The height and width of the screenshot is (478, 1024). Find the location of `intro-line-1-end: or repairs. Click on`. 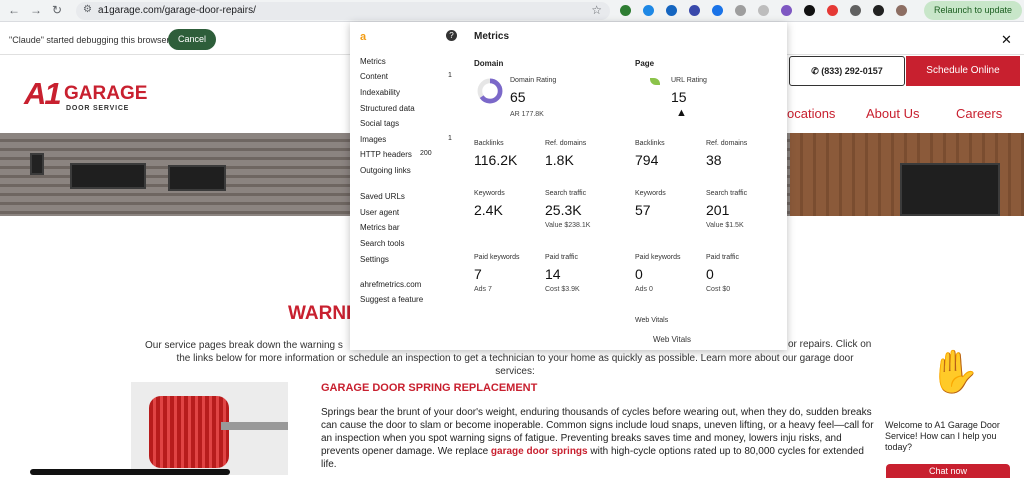

intro-line-1-end: or repairs. Click on is located at coordinates (830, 344).